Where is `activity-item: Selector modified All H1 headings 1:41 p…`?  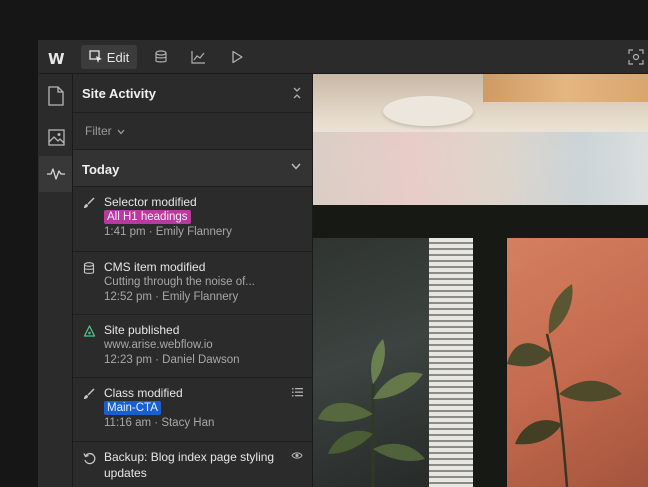
activity-item: Selector modified All H1 headings 1:41 p… is located at coordinates (192, 219).